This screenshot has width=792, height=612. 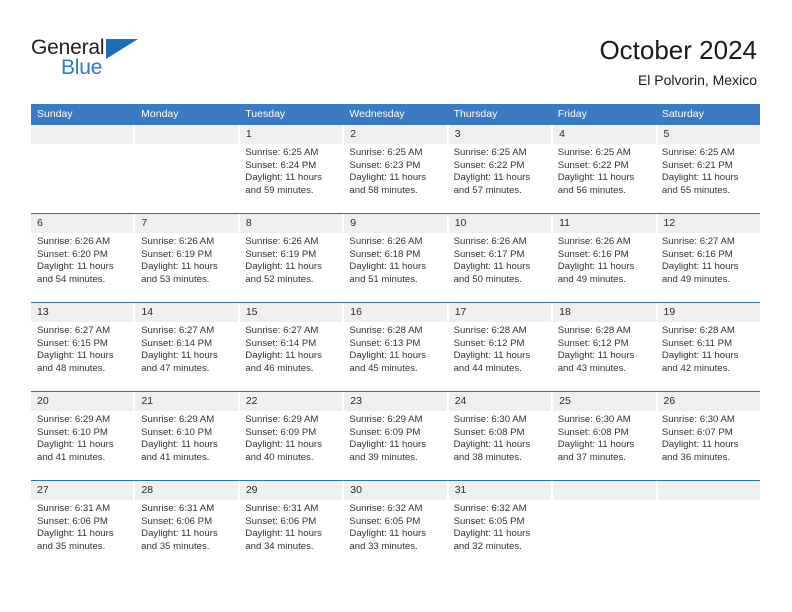 I want to click on day-number-19: 19, so click(x=708, y=312).